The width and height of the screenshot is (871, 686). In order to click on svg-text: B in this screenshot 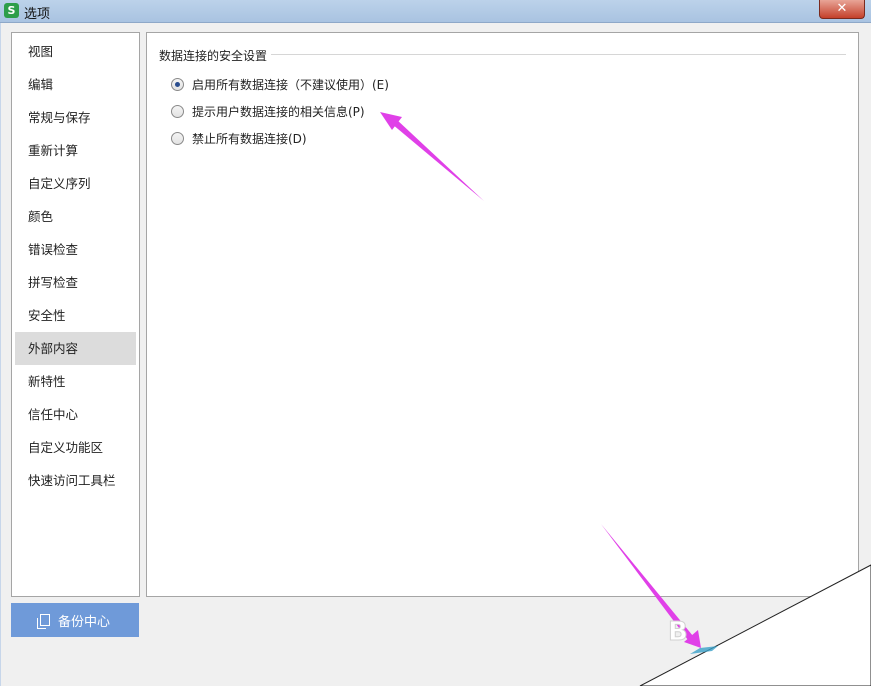, I will do `click(678, 632)`.